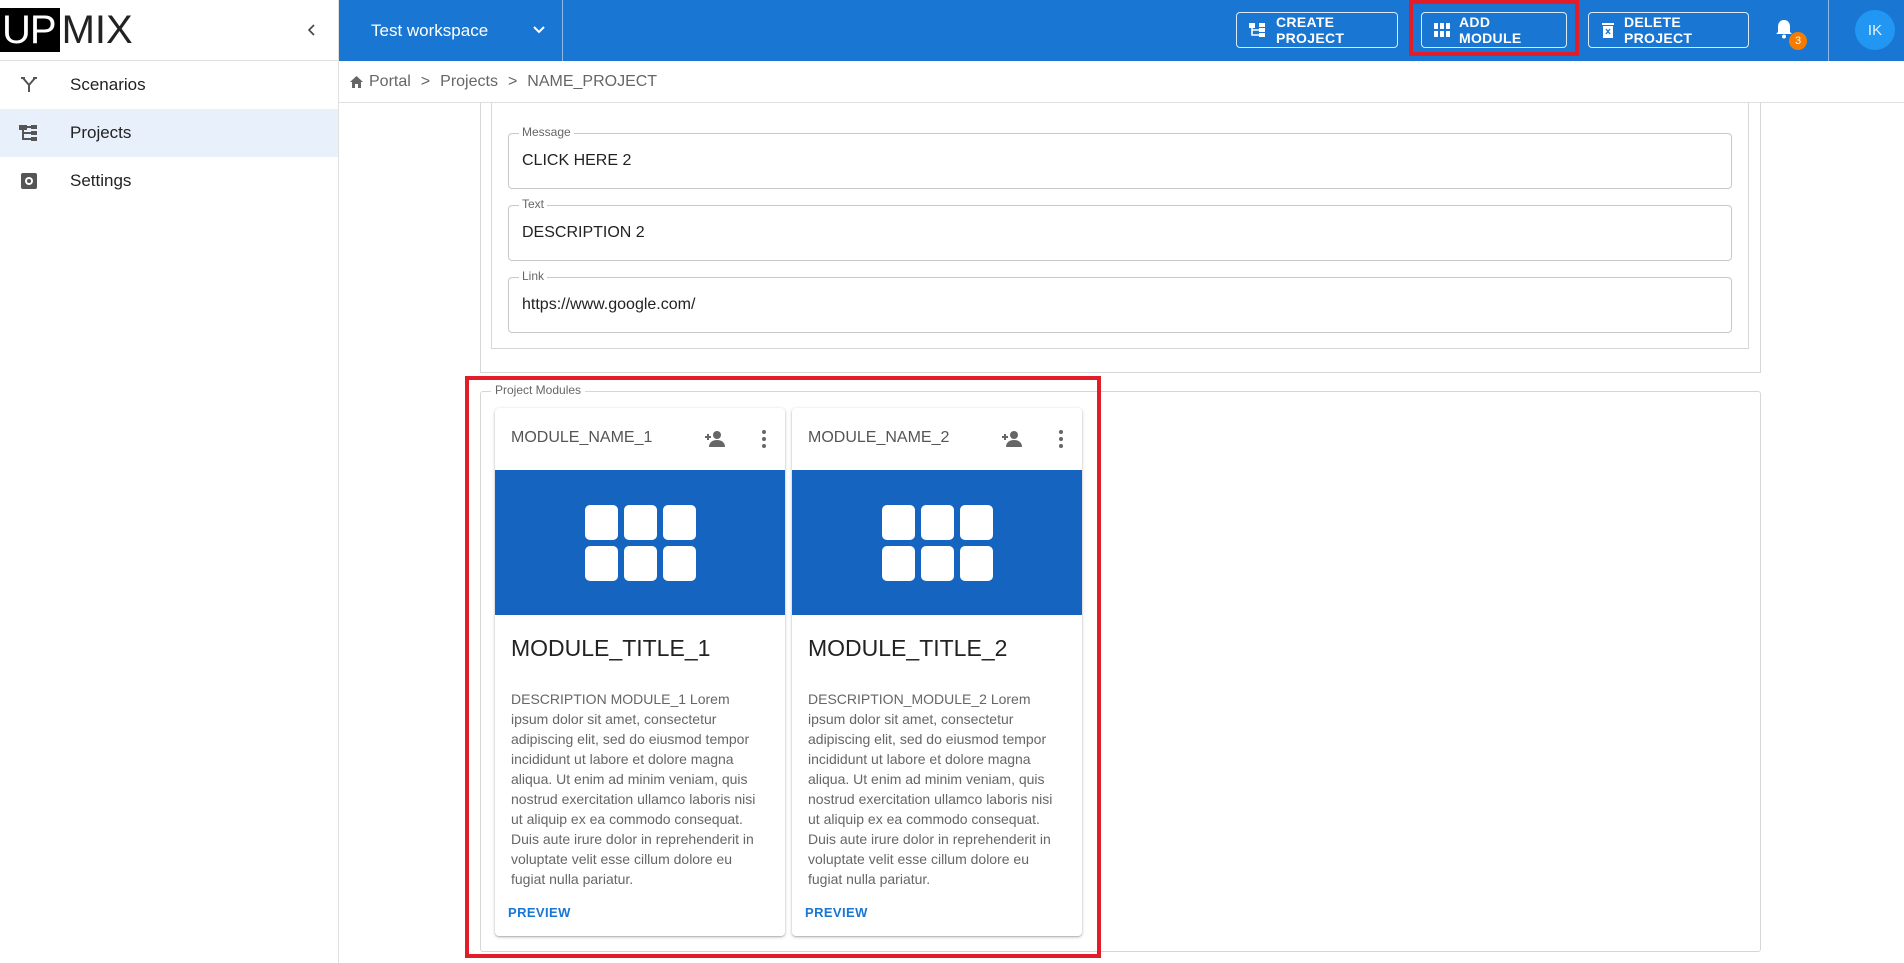  What do you see at coordinates (169, 133) in the screenshot?
I see `sidebar-item-projects: Projects` at bounding box center [169, 133].